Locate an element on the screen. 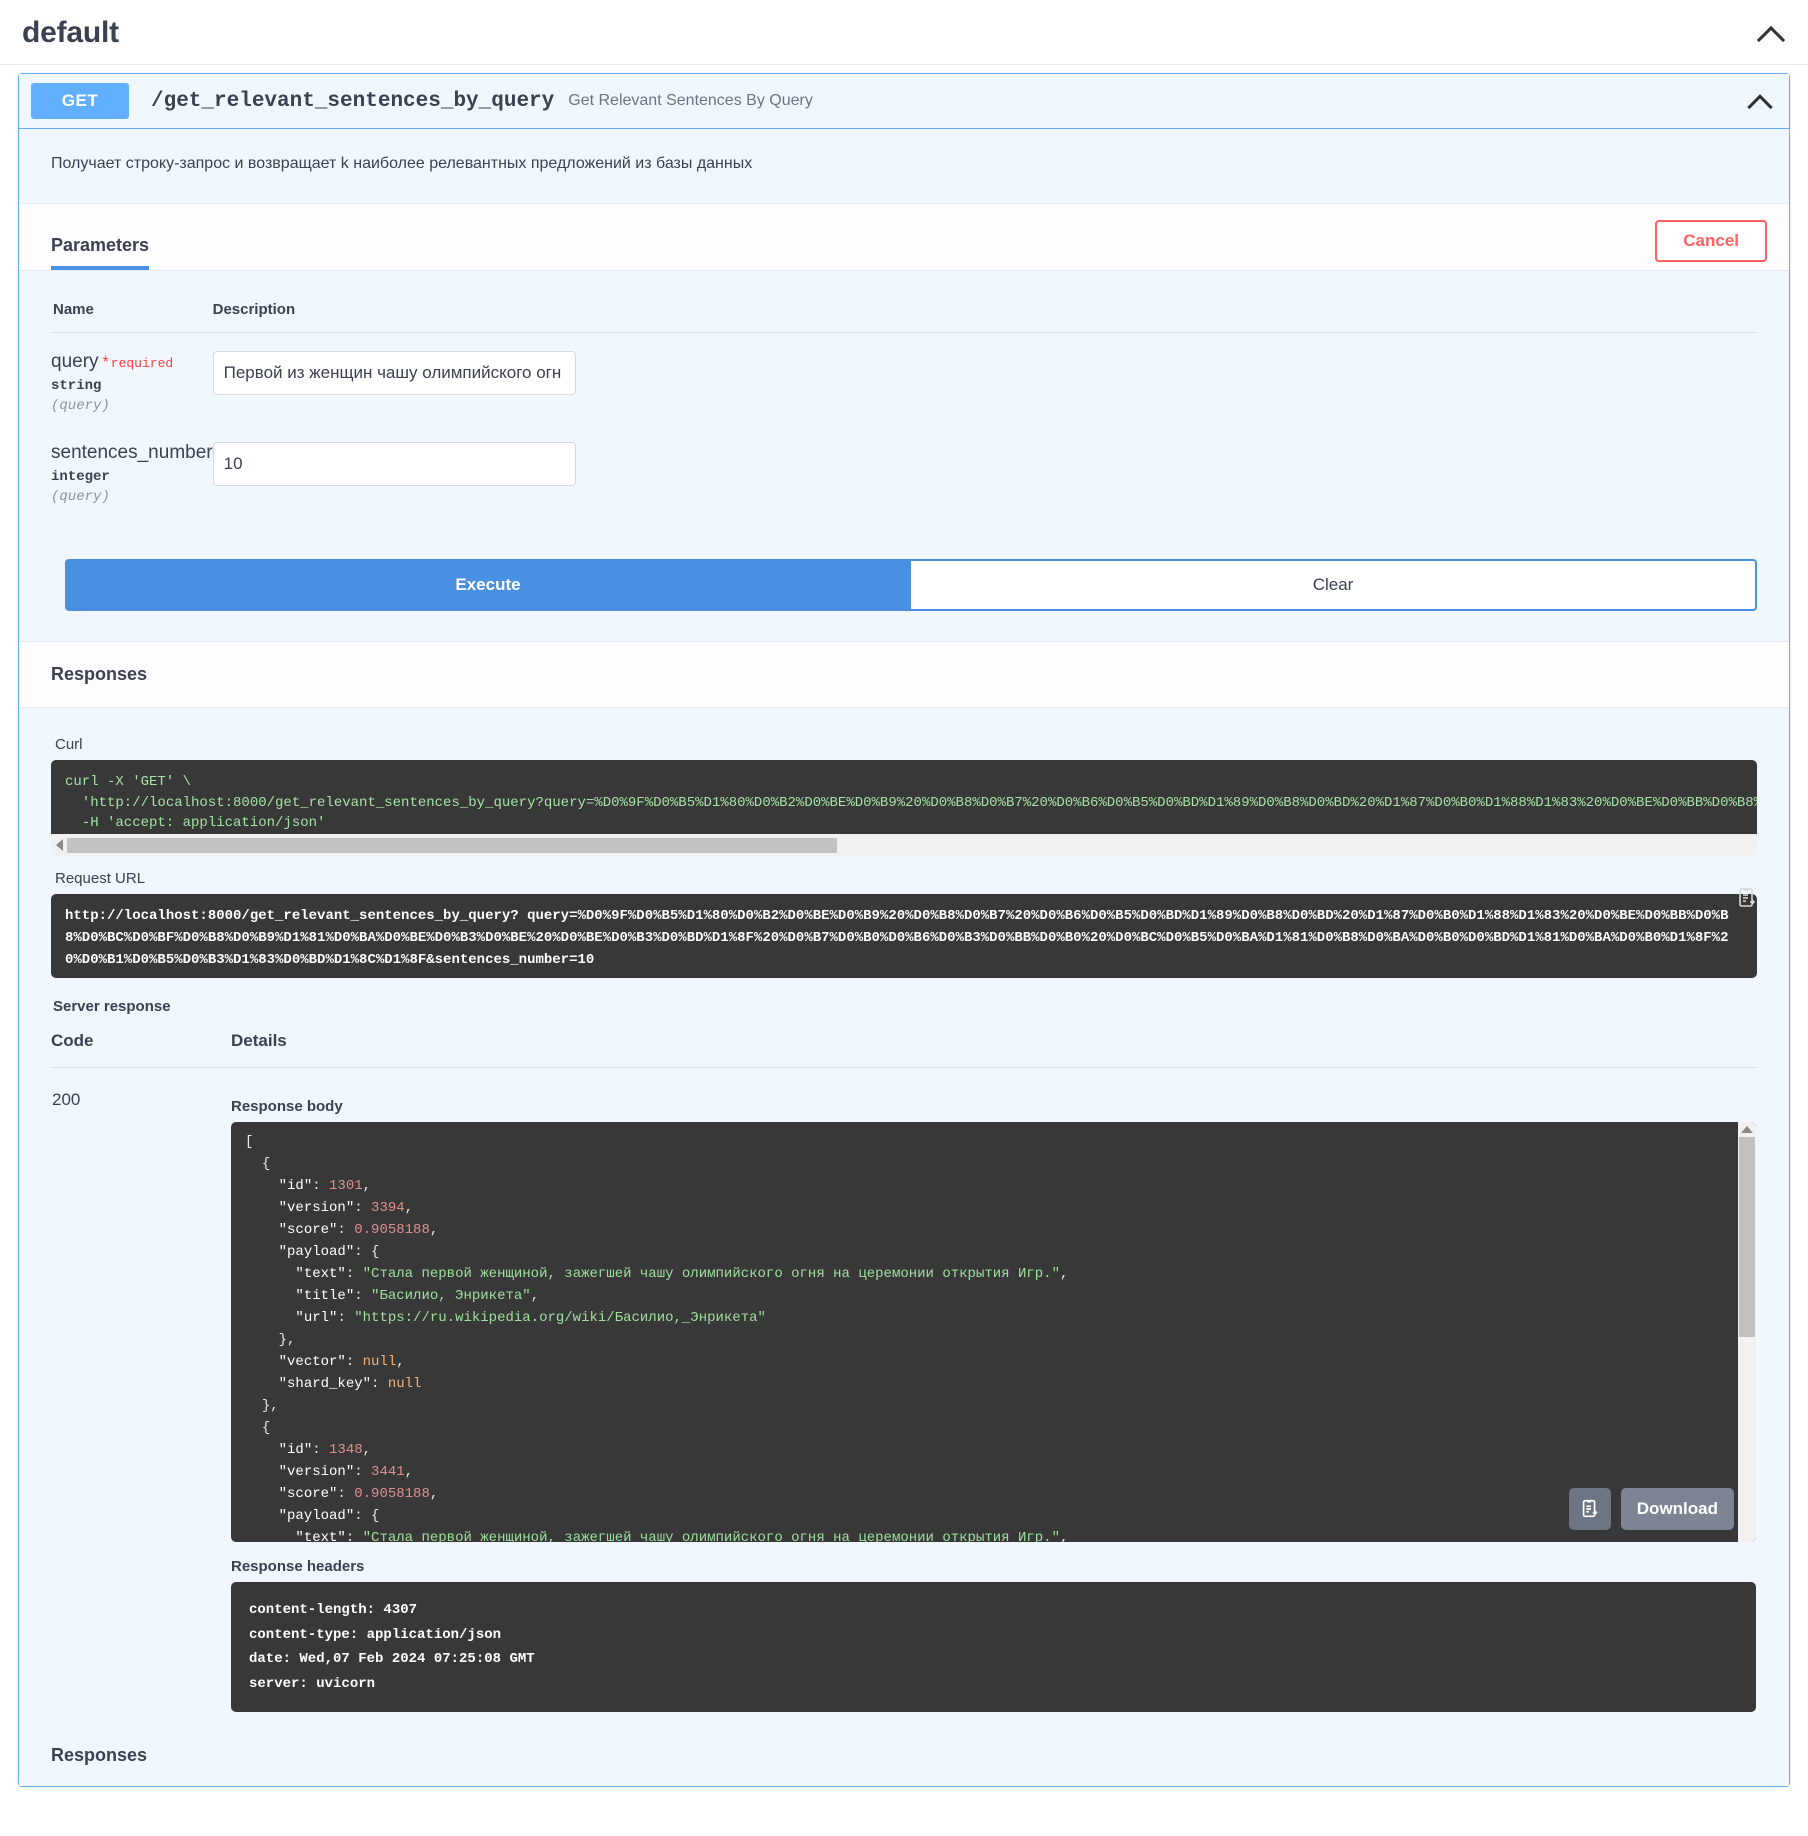  response-body-actions: Download is located at coordinates (1651, 1509).